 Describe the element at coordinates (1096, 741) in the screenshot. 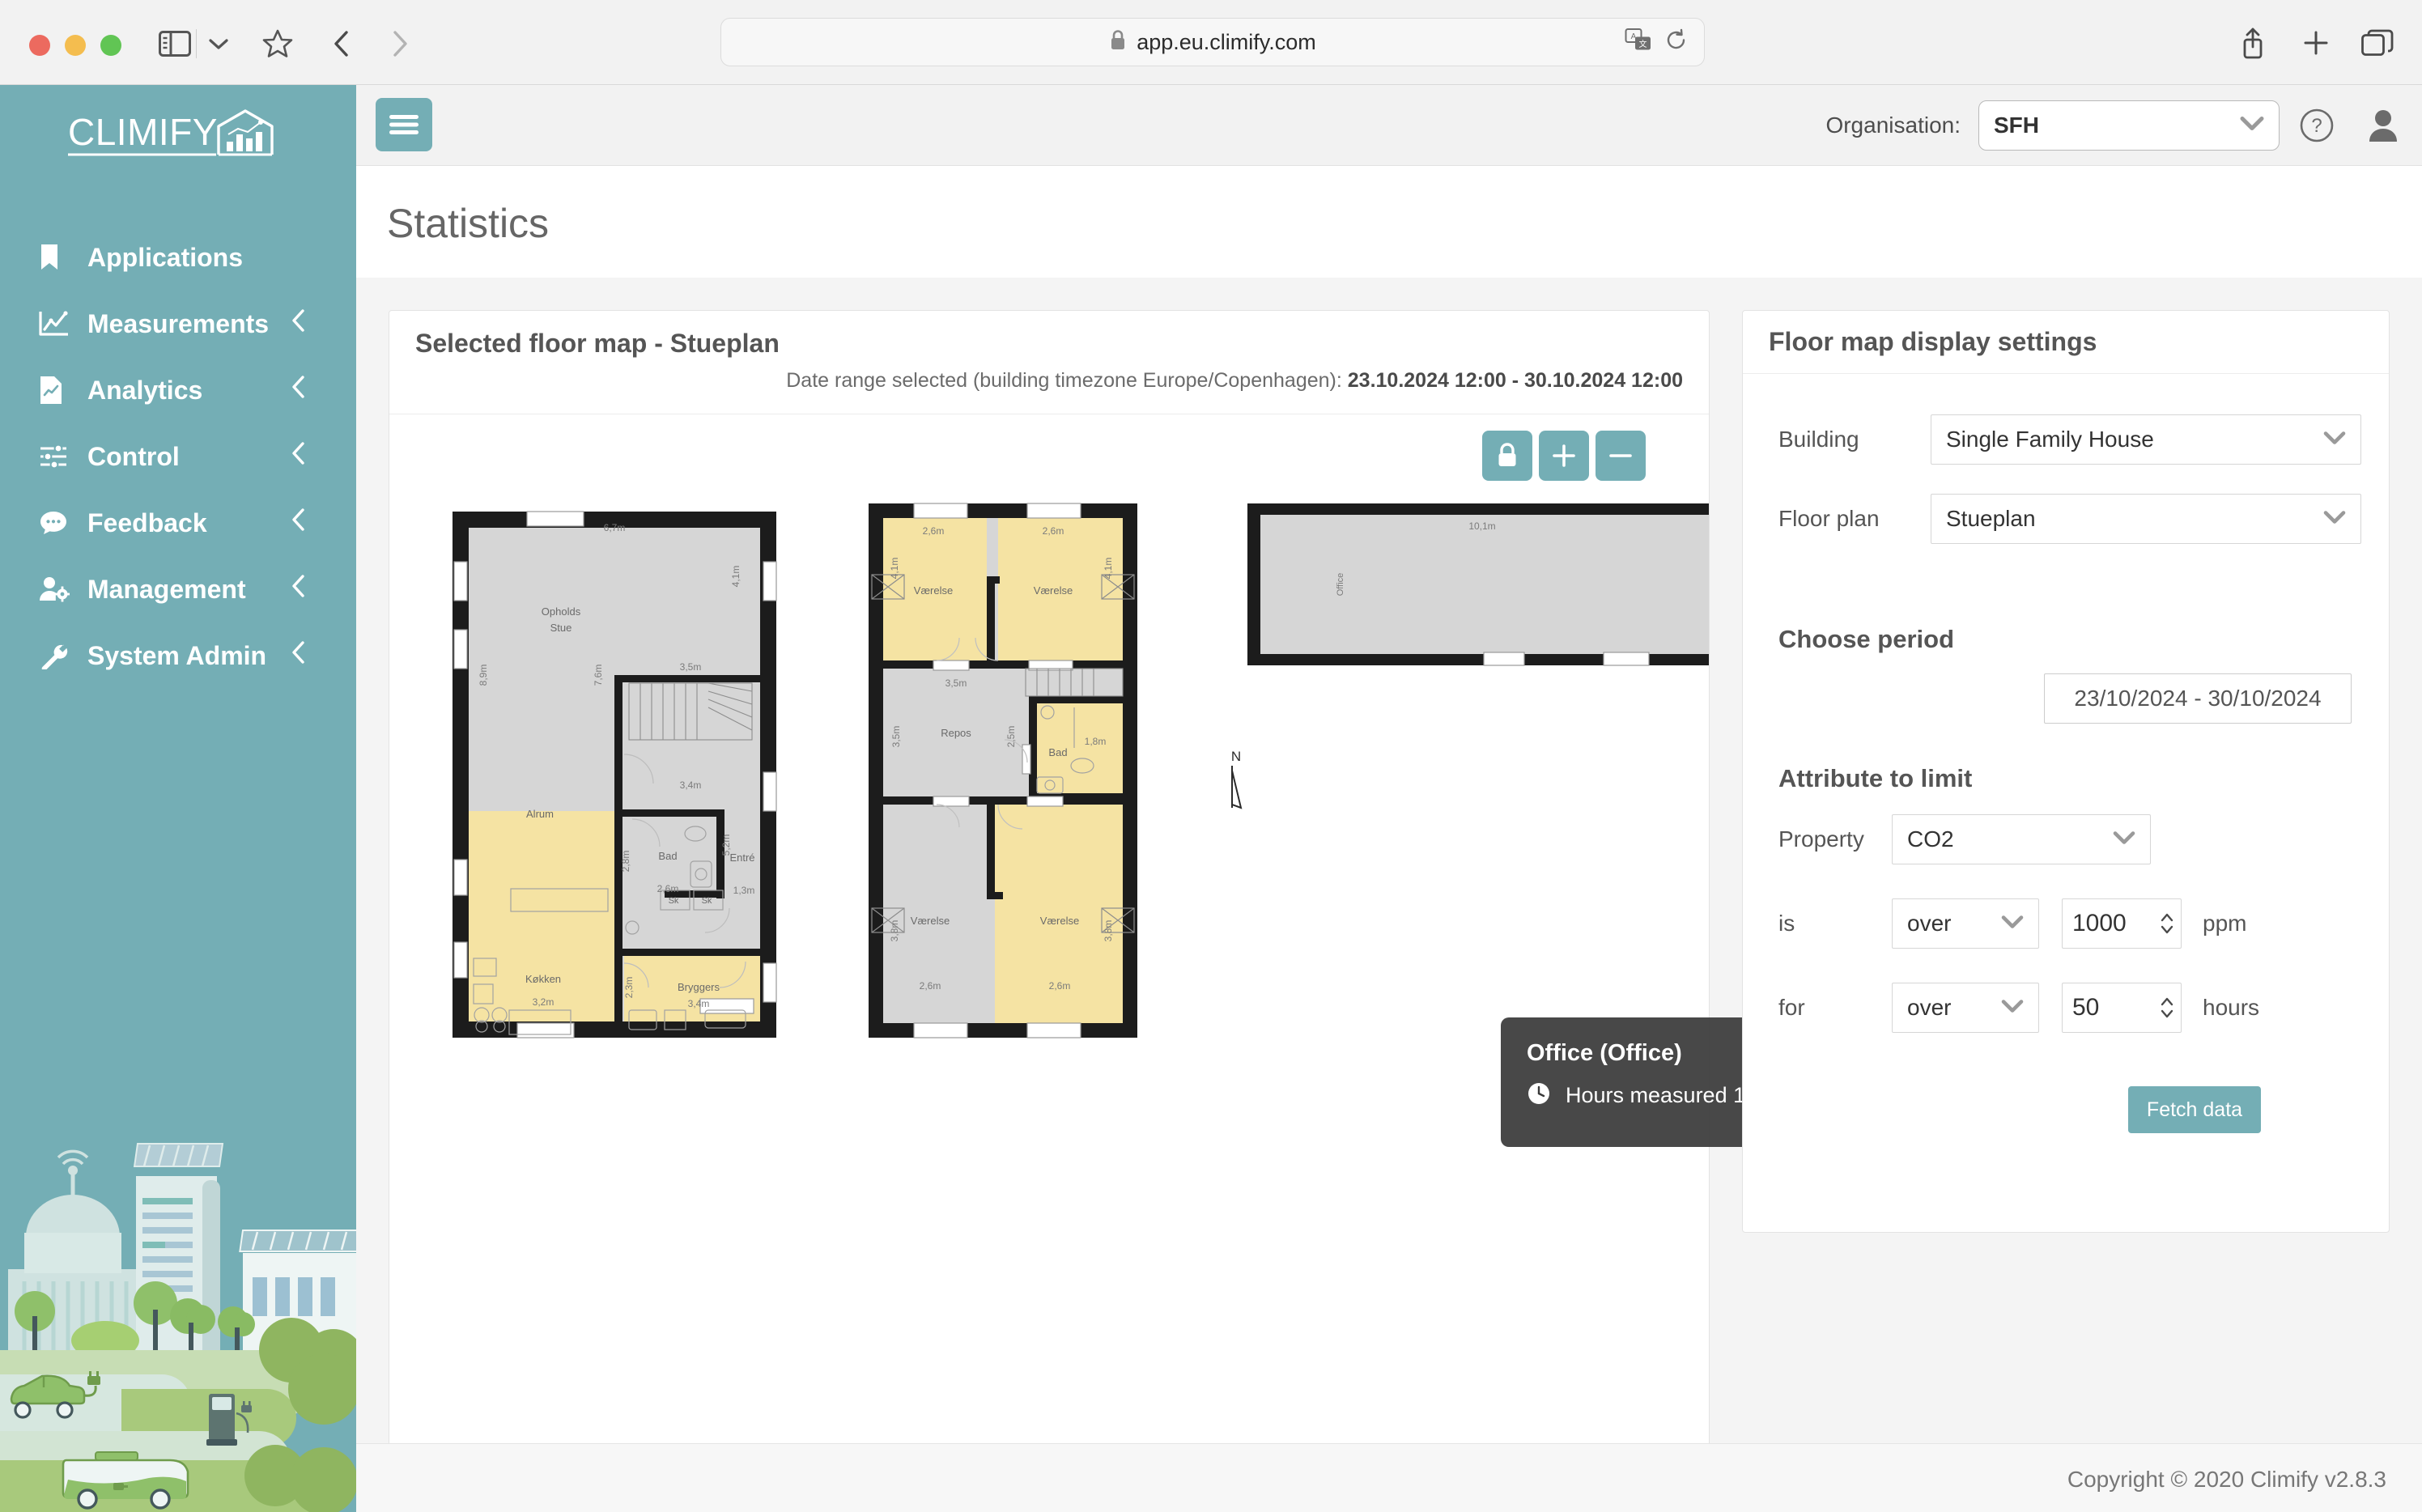

I see `dimension-label: 1,8m` at that location.